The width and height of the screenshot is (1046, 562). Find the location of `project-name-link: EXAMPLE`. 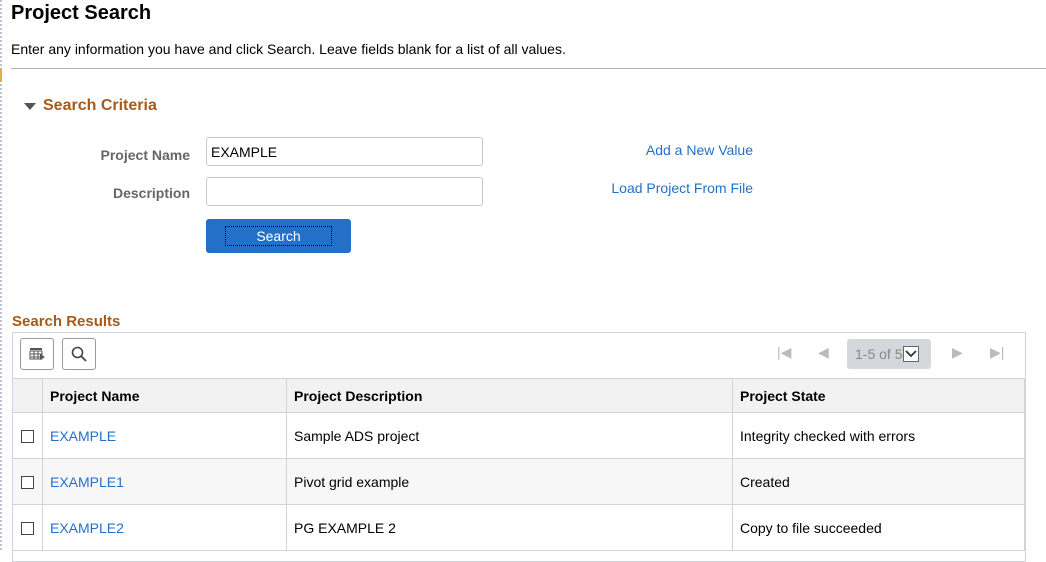

project-name-link: EXAMPLE is located at coordinates (83, 436).